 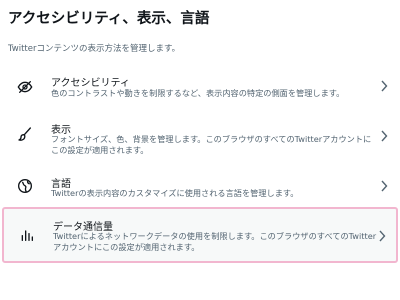 I want to click on brush-icon, so click(x=25, y=134).